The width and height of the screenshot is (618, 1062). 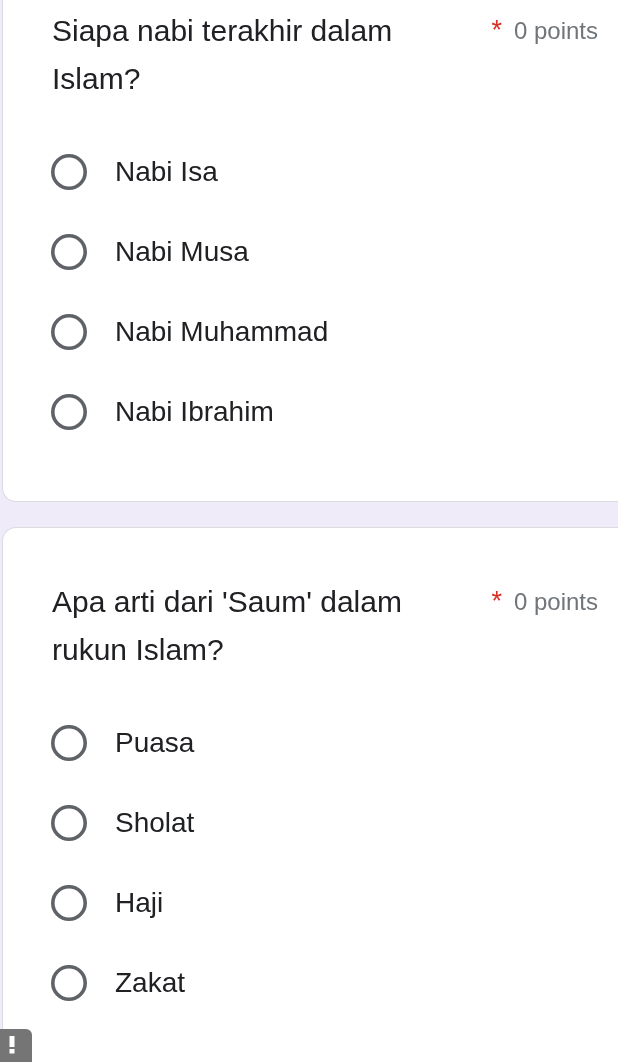 What do you see at coordinates (155, 743) in the screenshot?
I see `option-label: Puasa` at bounding box center [155, 743].